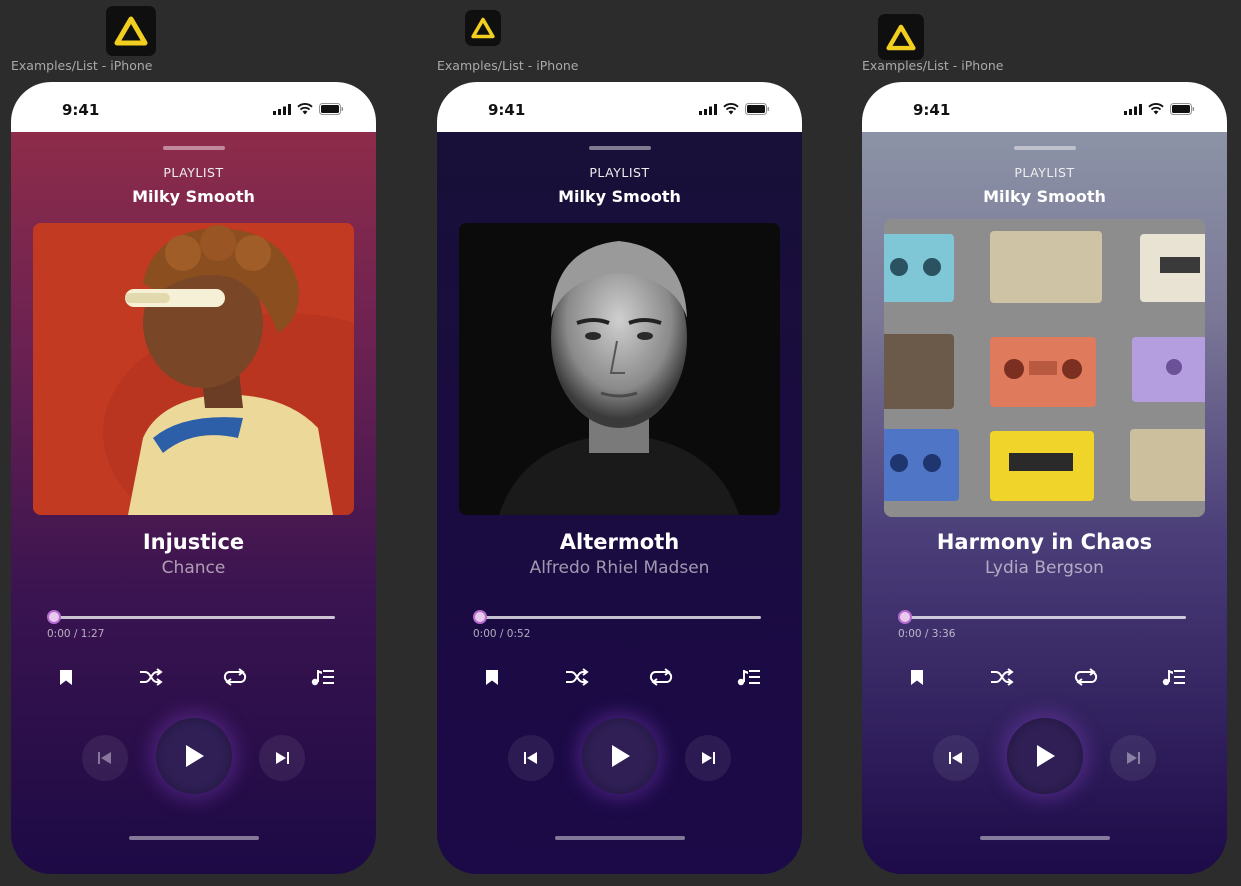 The height and width of the screenshot is (886, 1241). What do you see at coordinates (927, 634) in the screenshot?
I see `time-readout: 0:00 / 3:36` at bounding box center [927, 634].